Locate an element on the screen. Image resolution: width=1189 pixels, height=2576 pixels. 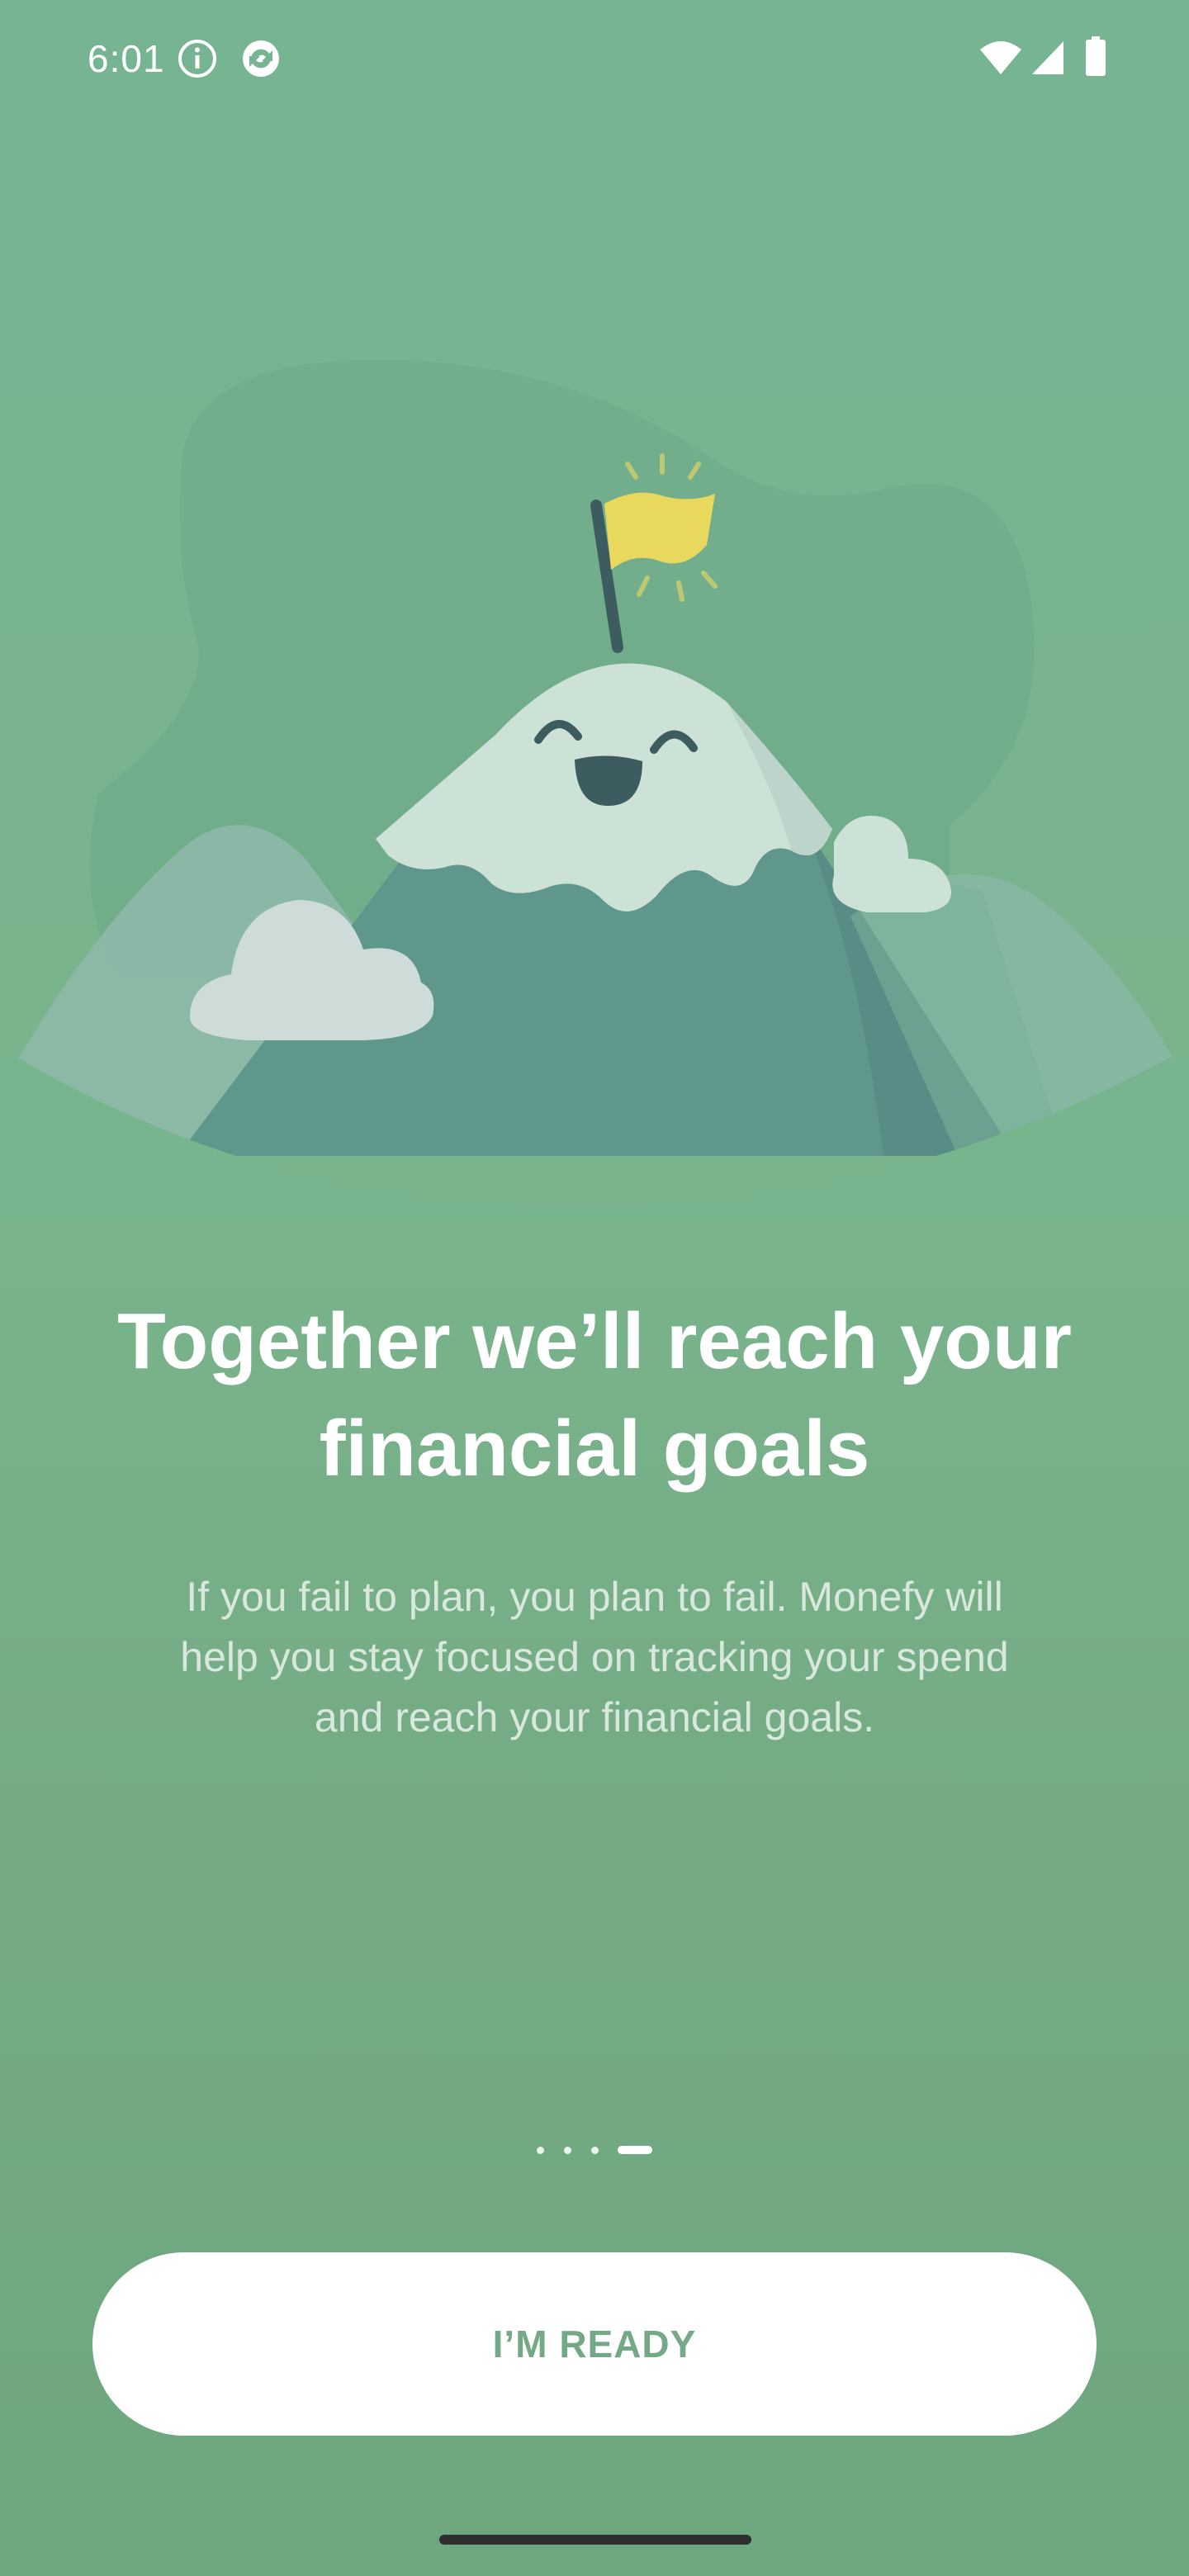
page-dot-active is located at coordinates (635, 2150).